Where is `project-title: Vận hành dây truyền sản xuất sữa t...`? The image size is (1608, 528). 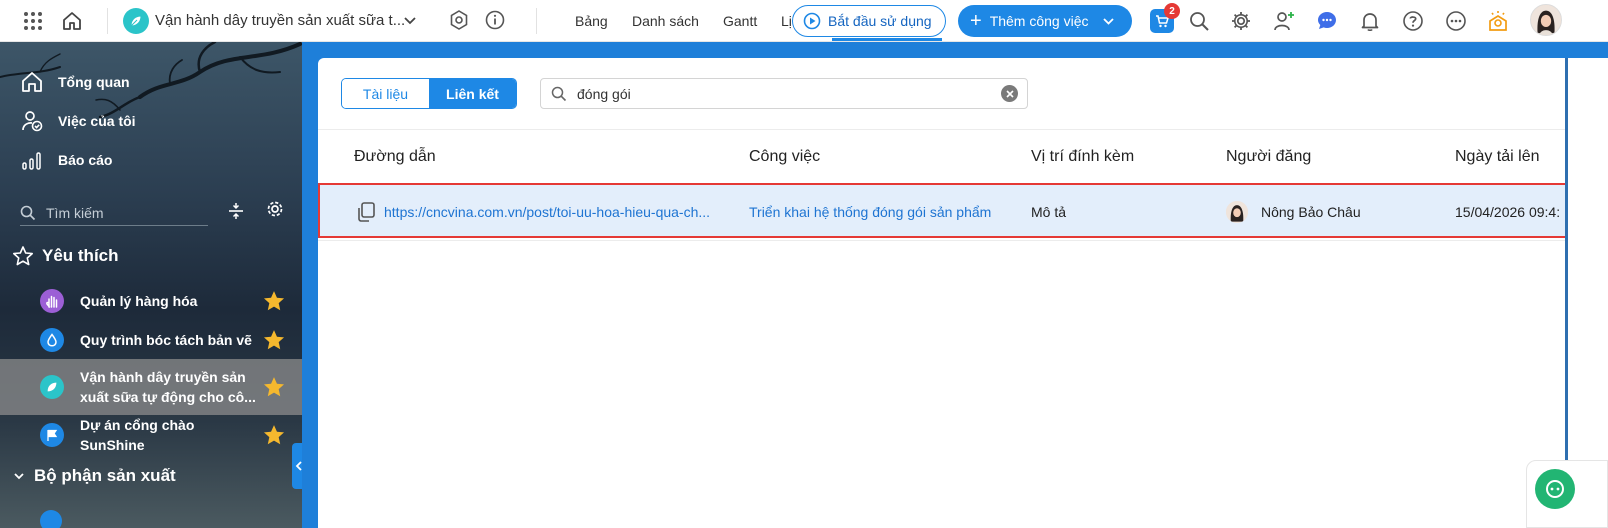
project-title: Vận hành dây truyền sản xuất sữa t... is located at coordinates (280, 20).